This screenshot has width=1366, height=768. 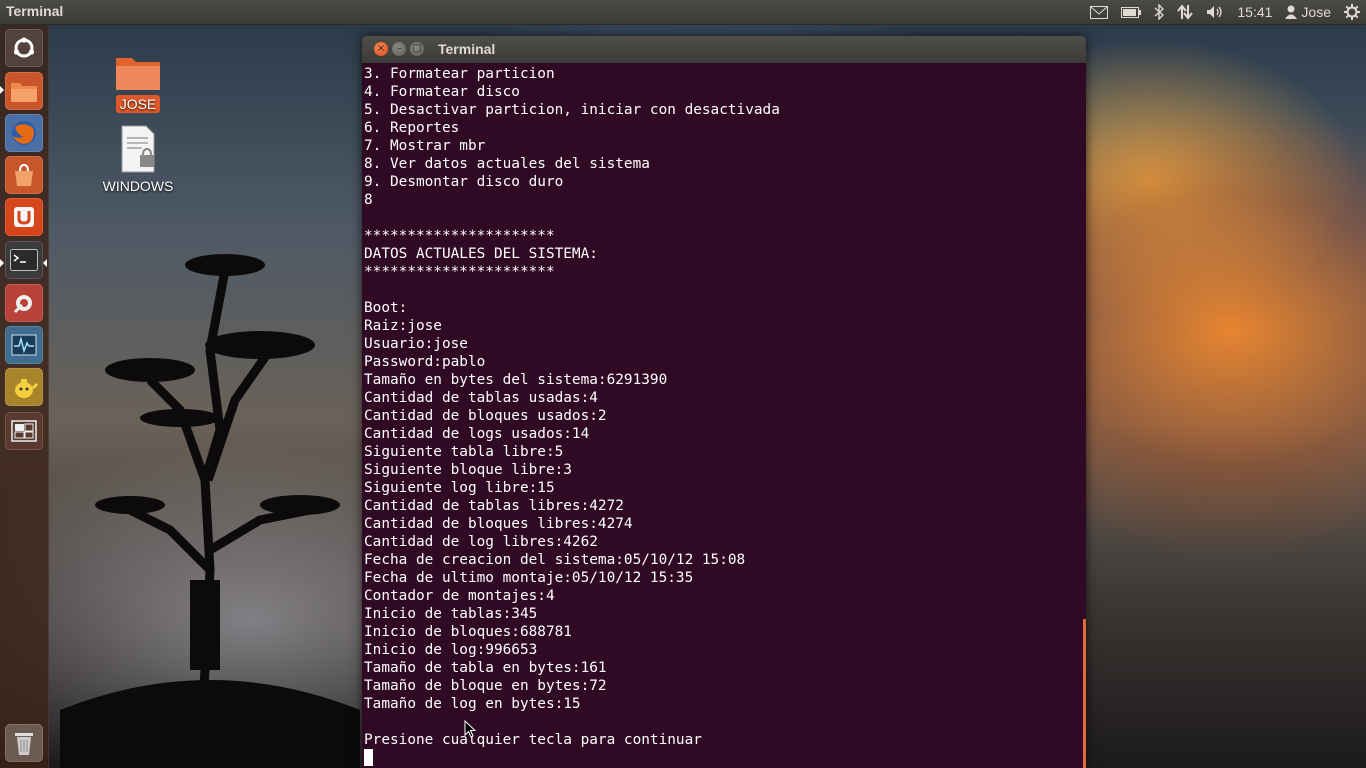 I want to click on trash-icon, so click(x=24, y=743).